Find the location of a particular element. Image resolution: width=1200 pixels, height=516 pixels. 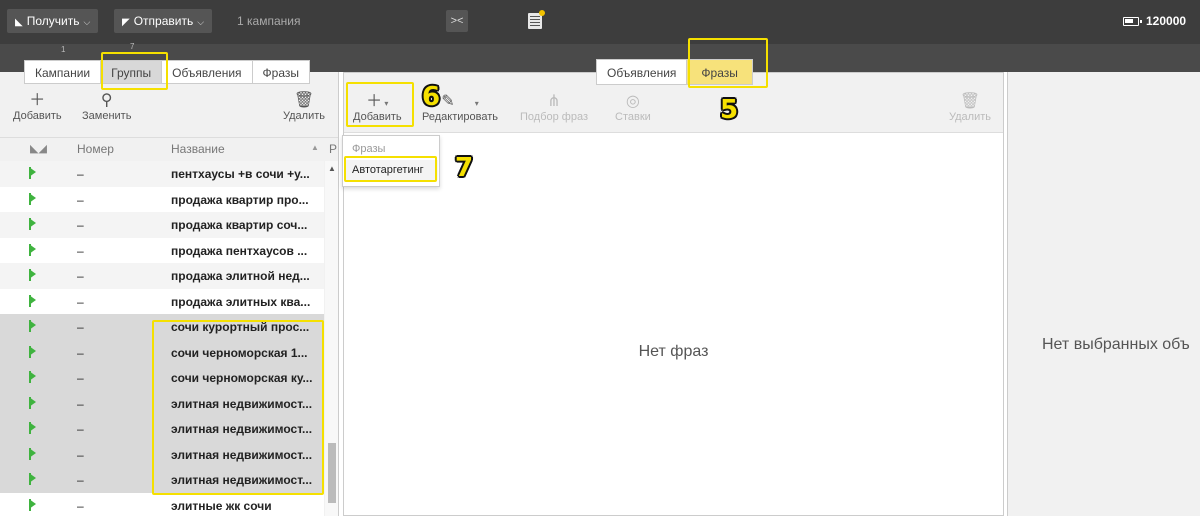

annotation-number-5: 5 is located at coordinates (729, 110).